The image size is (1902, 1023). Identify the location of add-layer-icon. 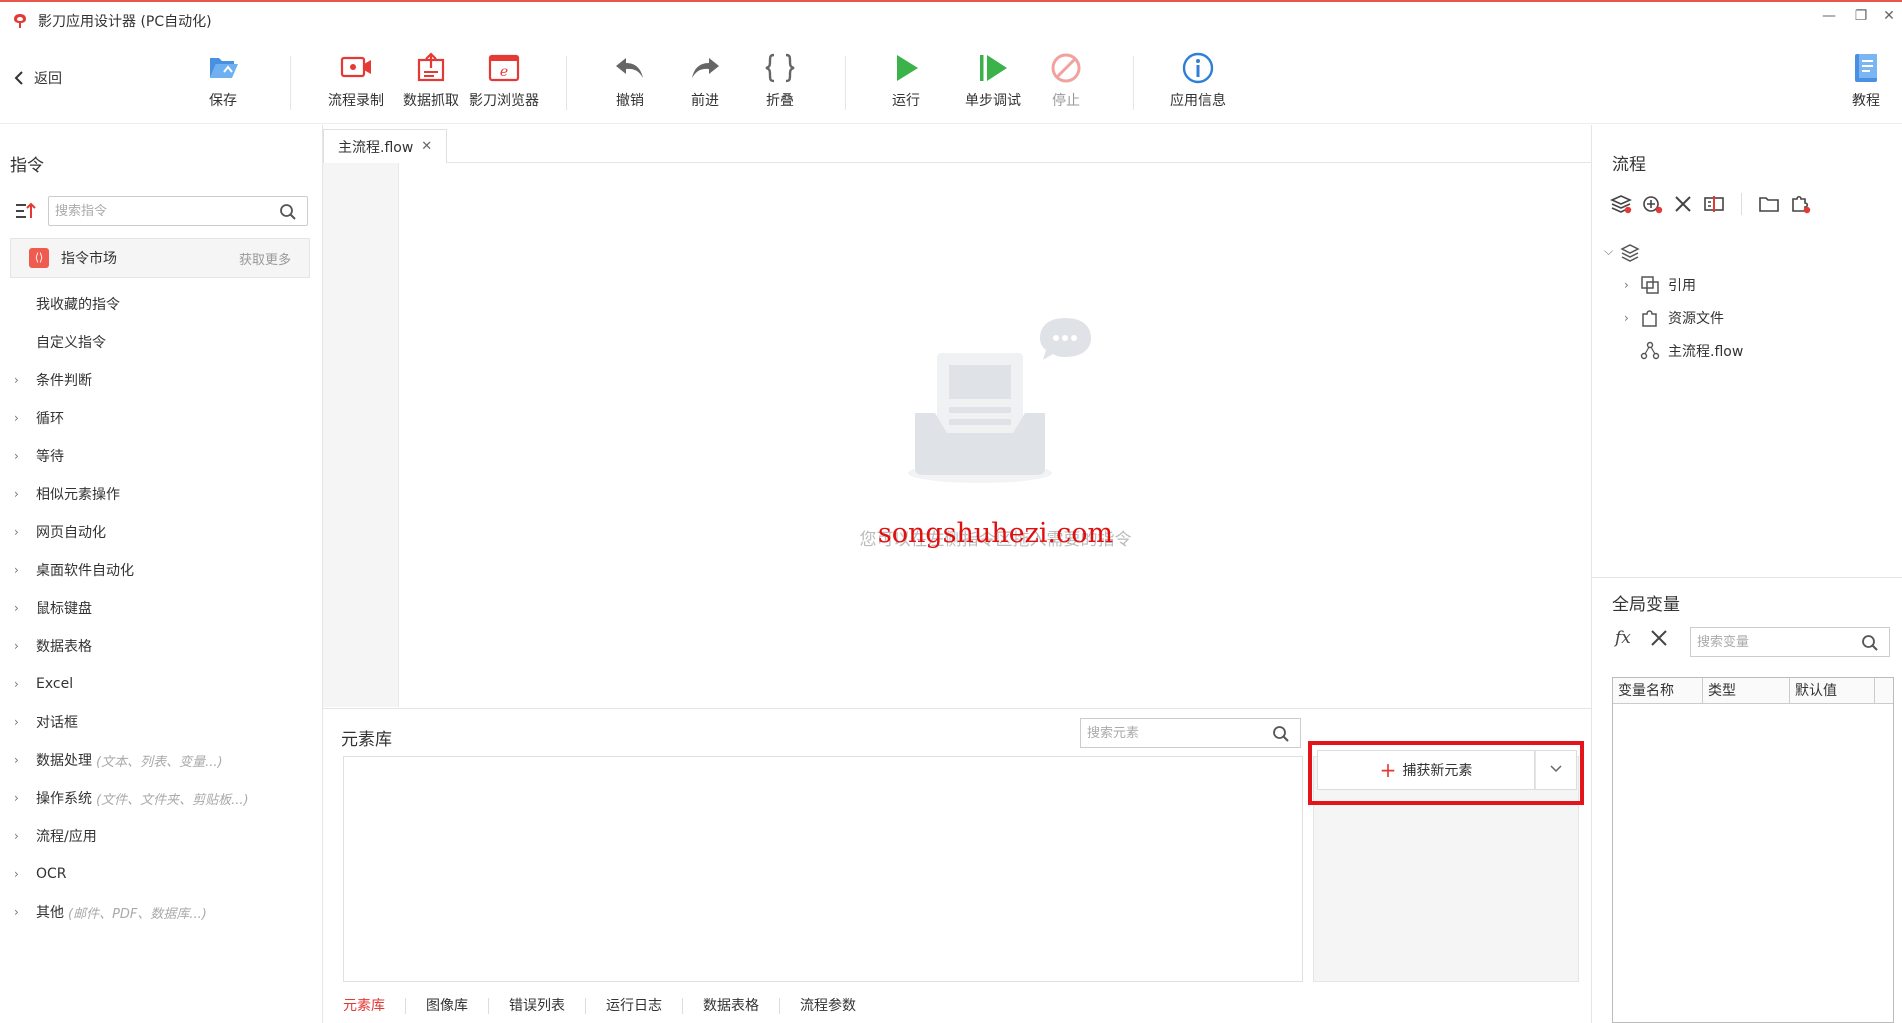
(1621, 204).